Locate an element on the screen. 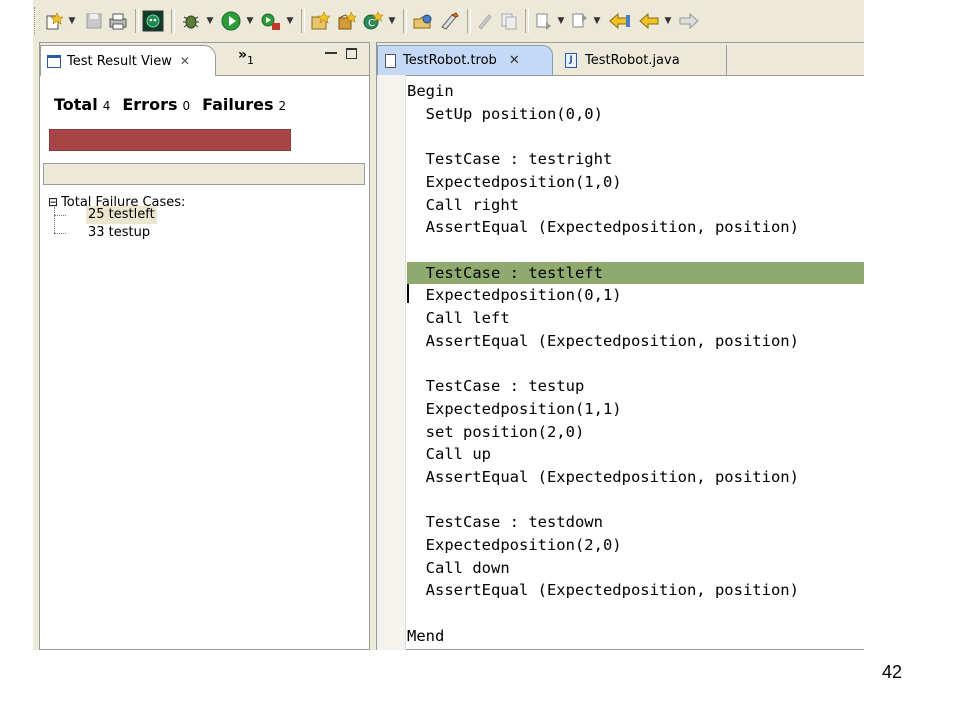 This screenshot has width=960, height=720. failures-value: 2 is located at coordinates (282, 106).